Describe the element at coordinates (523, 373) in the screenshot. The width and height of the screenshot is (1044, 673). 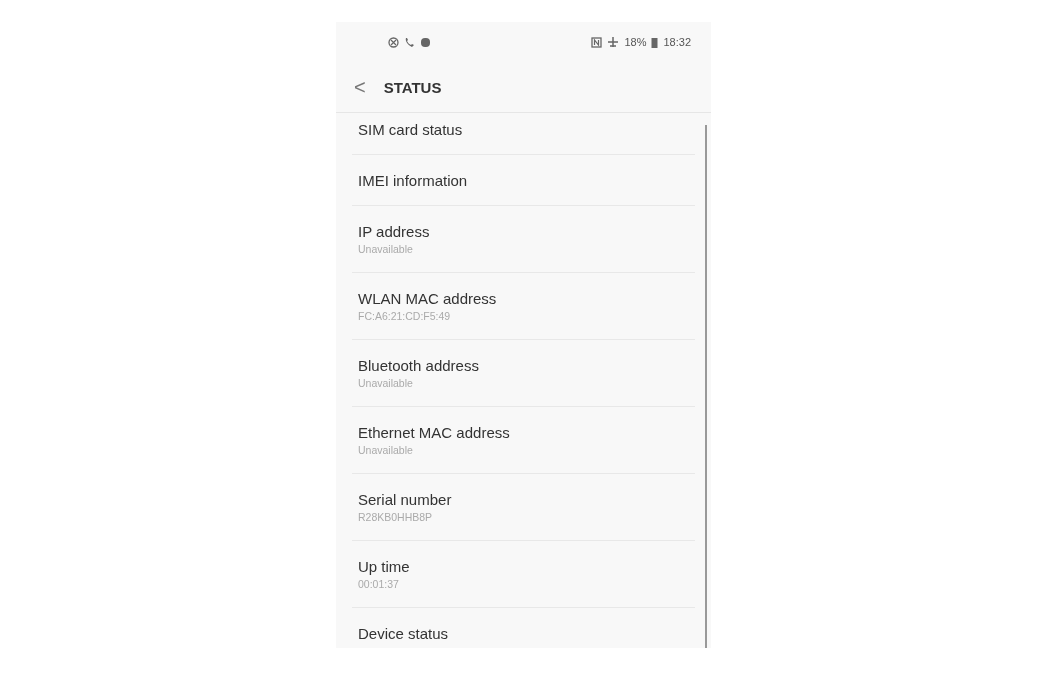
I see `list-item: Bluetooth address Unavailable` at that location.